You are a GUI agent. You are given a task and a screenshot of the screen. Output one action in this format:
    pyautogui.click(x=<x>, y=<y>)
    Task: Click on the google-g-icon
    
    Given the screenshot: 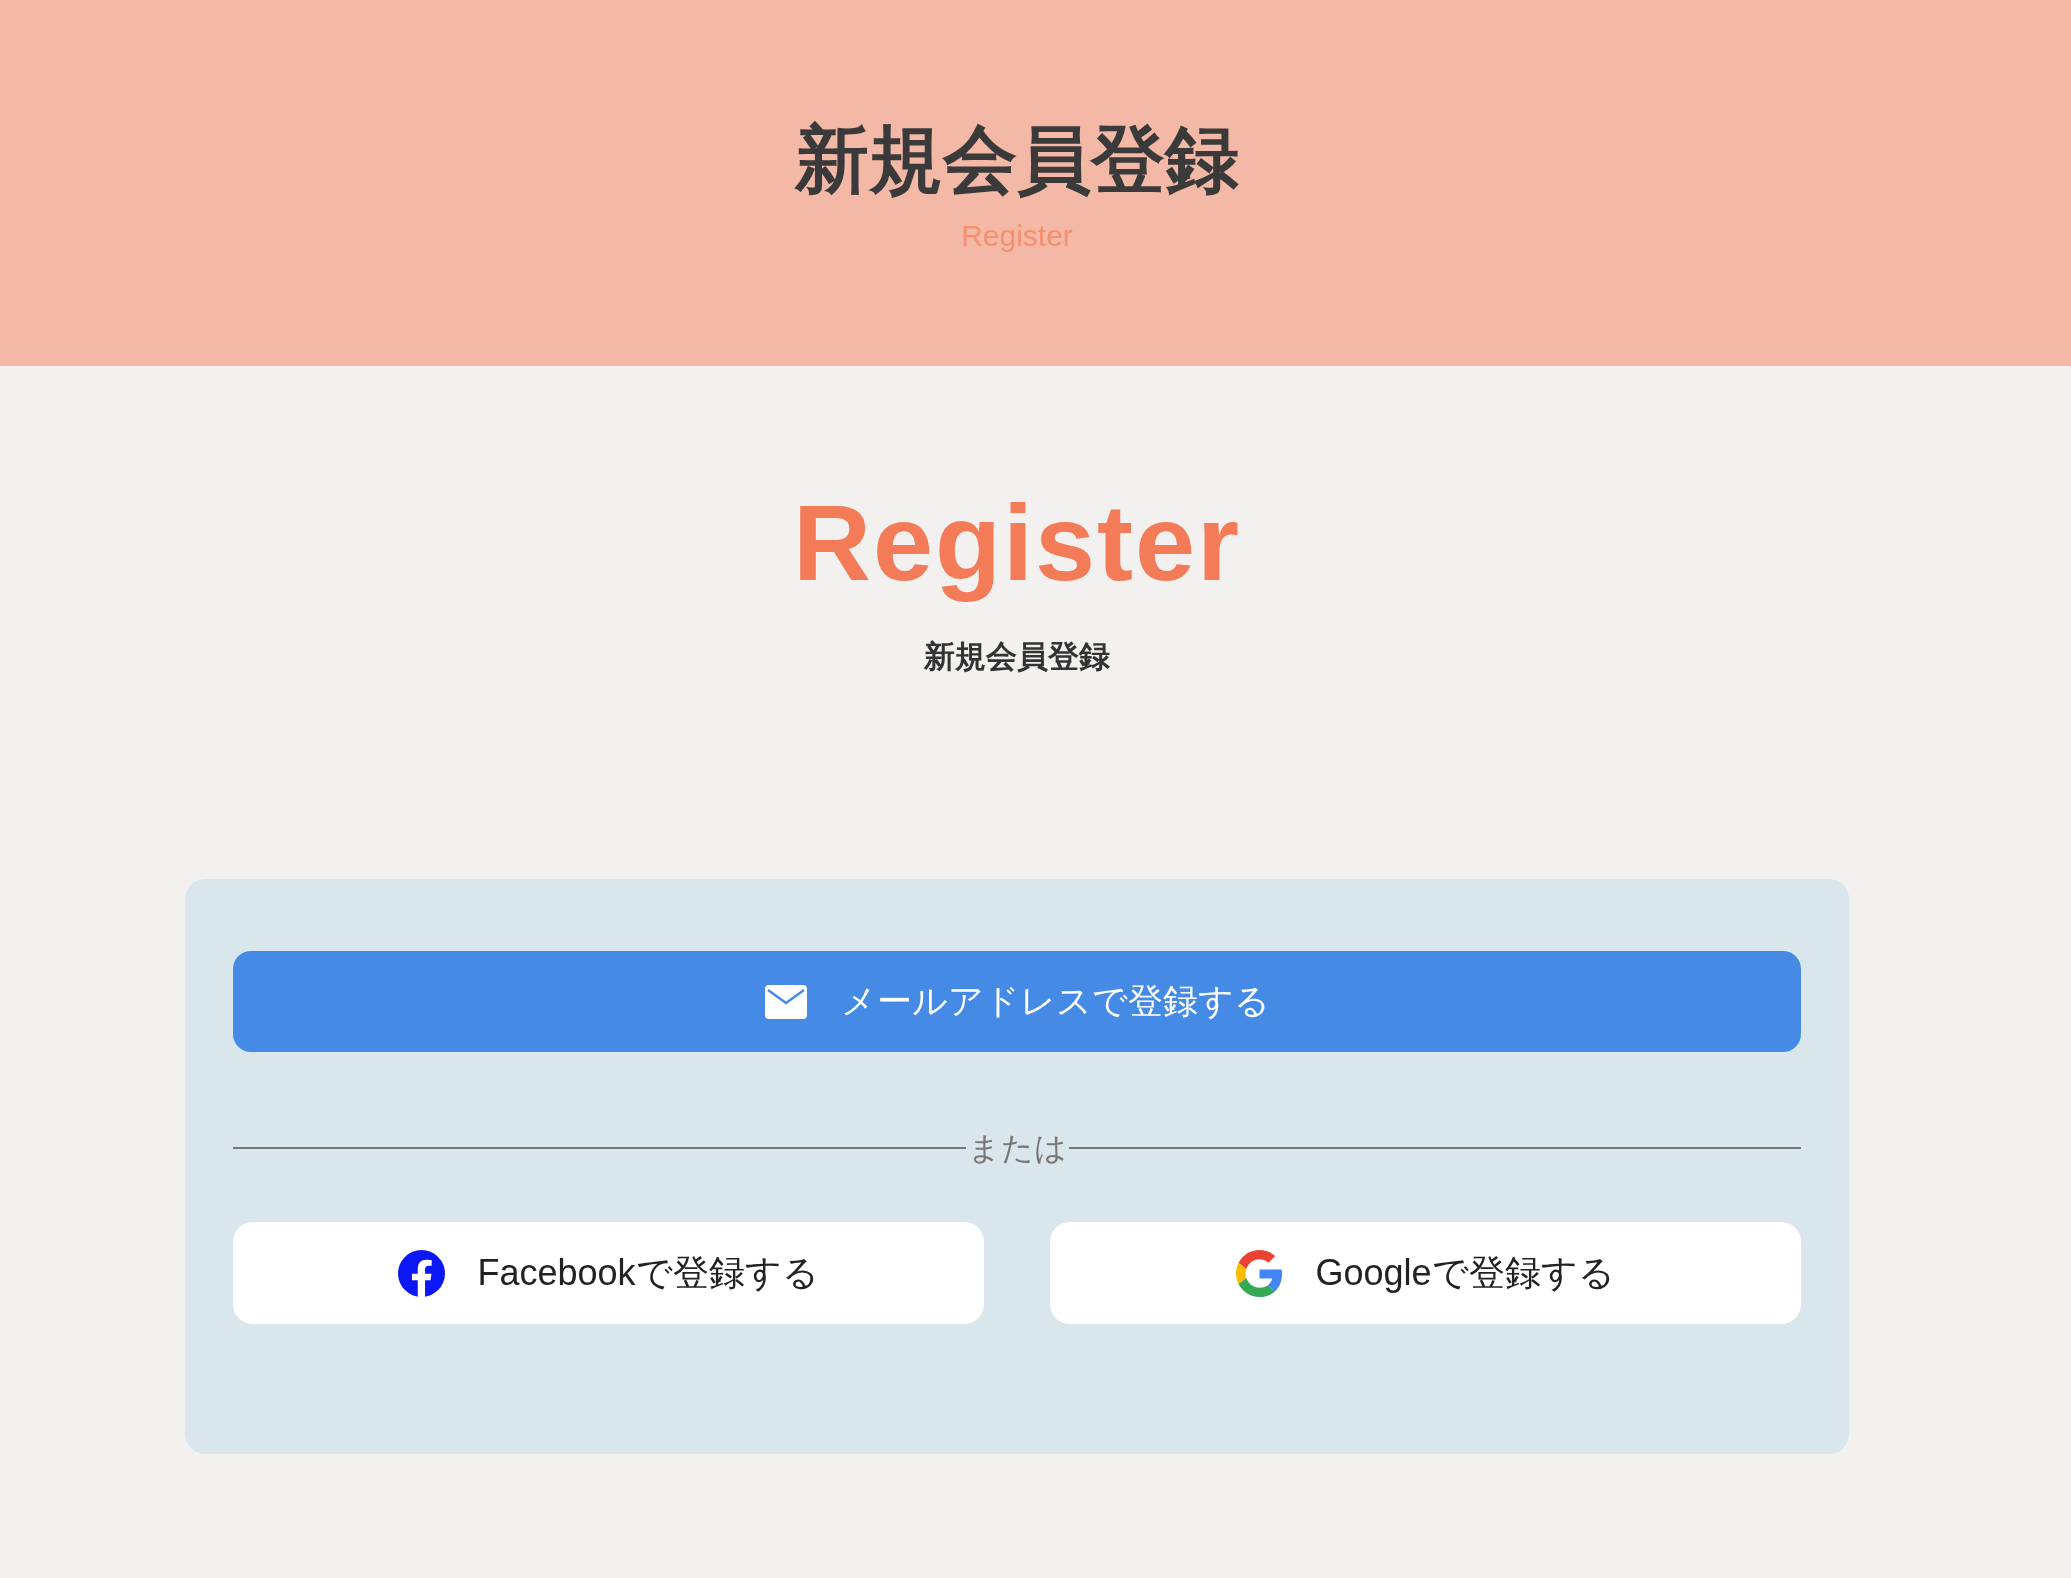 What is the action you would take?
    pyautogui.click(x=1260, y=1273)
    